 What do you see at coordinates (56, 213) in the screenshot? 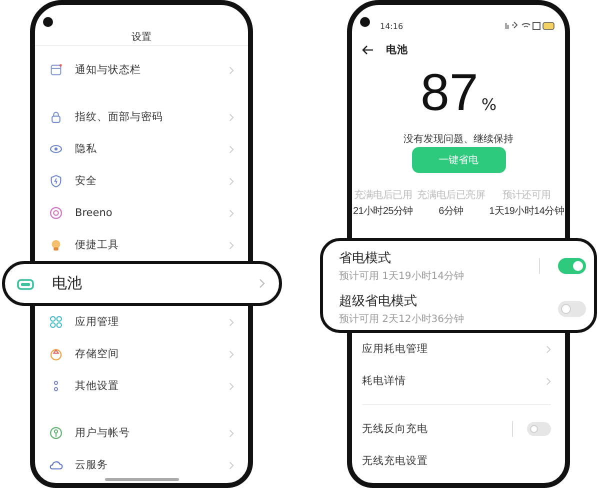
I see `target-icon` at bounding box center [56, 213].